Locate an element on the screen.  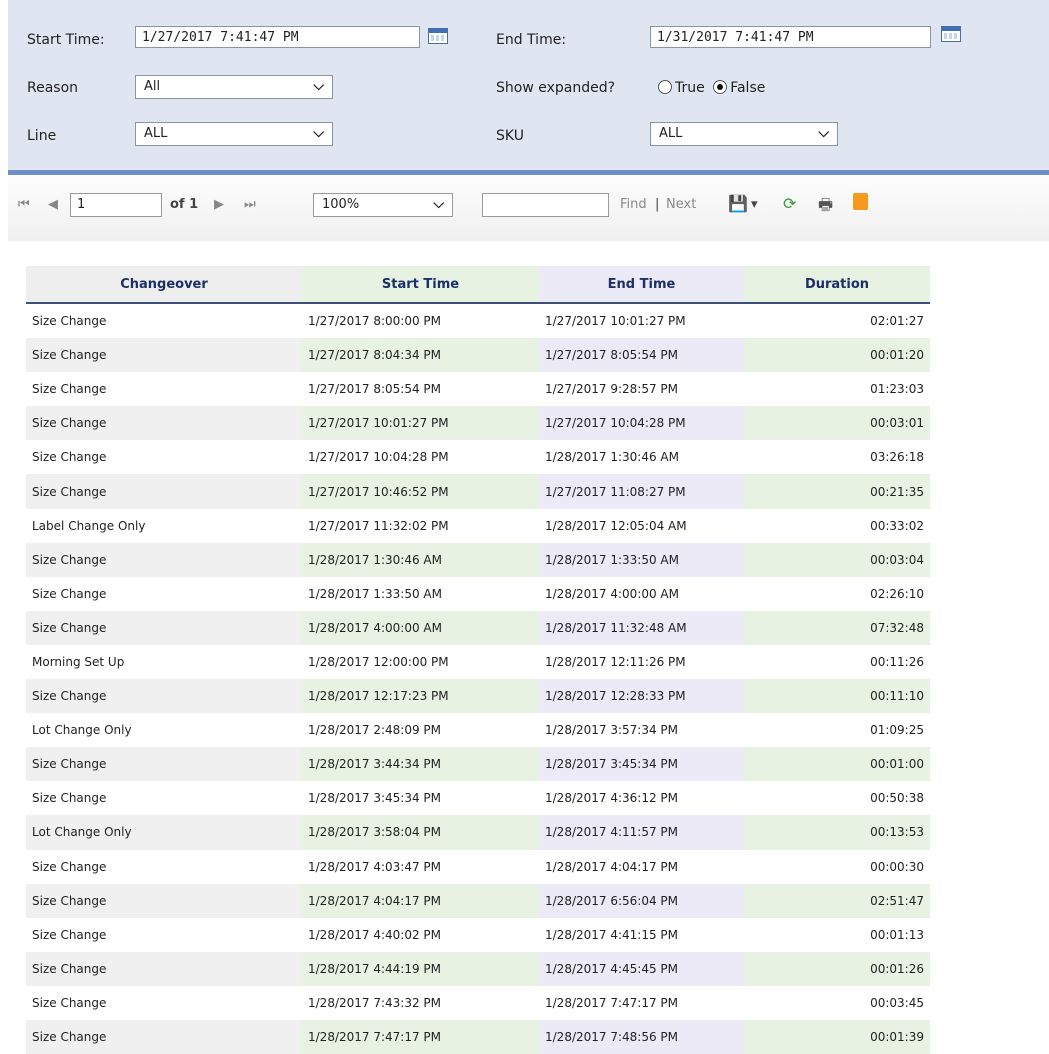
cell-end-time: 1/27/2017 10:01:27 PM is located at coordinates (641, 321).